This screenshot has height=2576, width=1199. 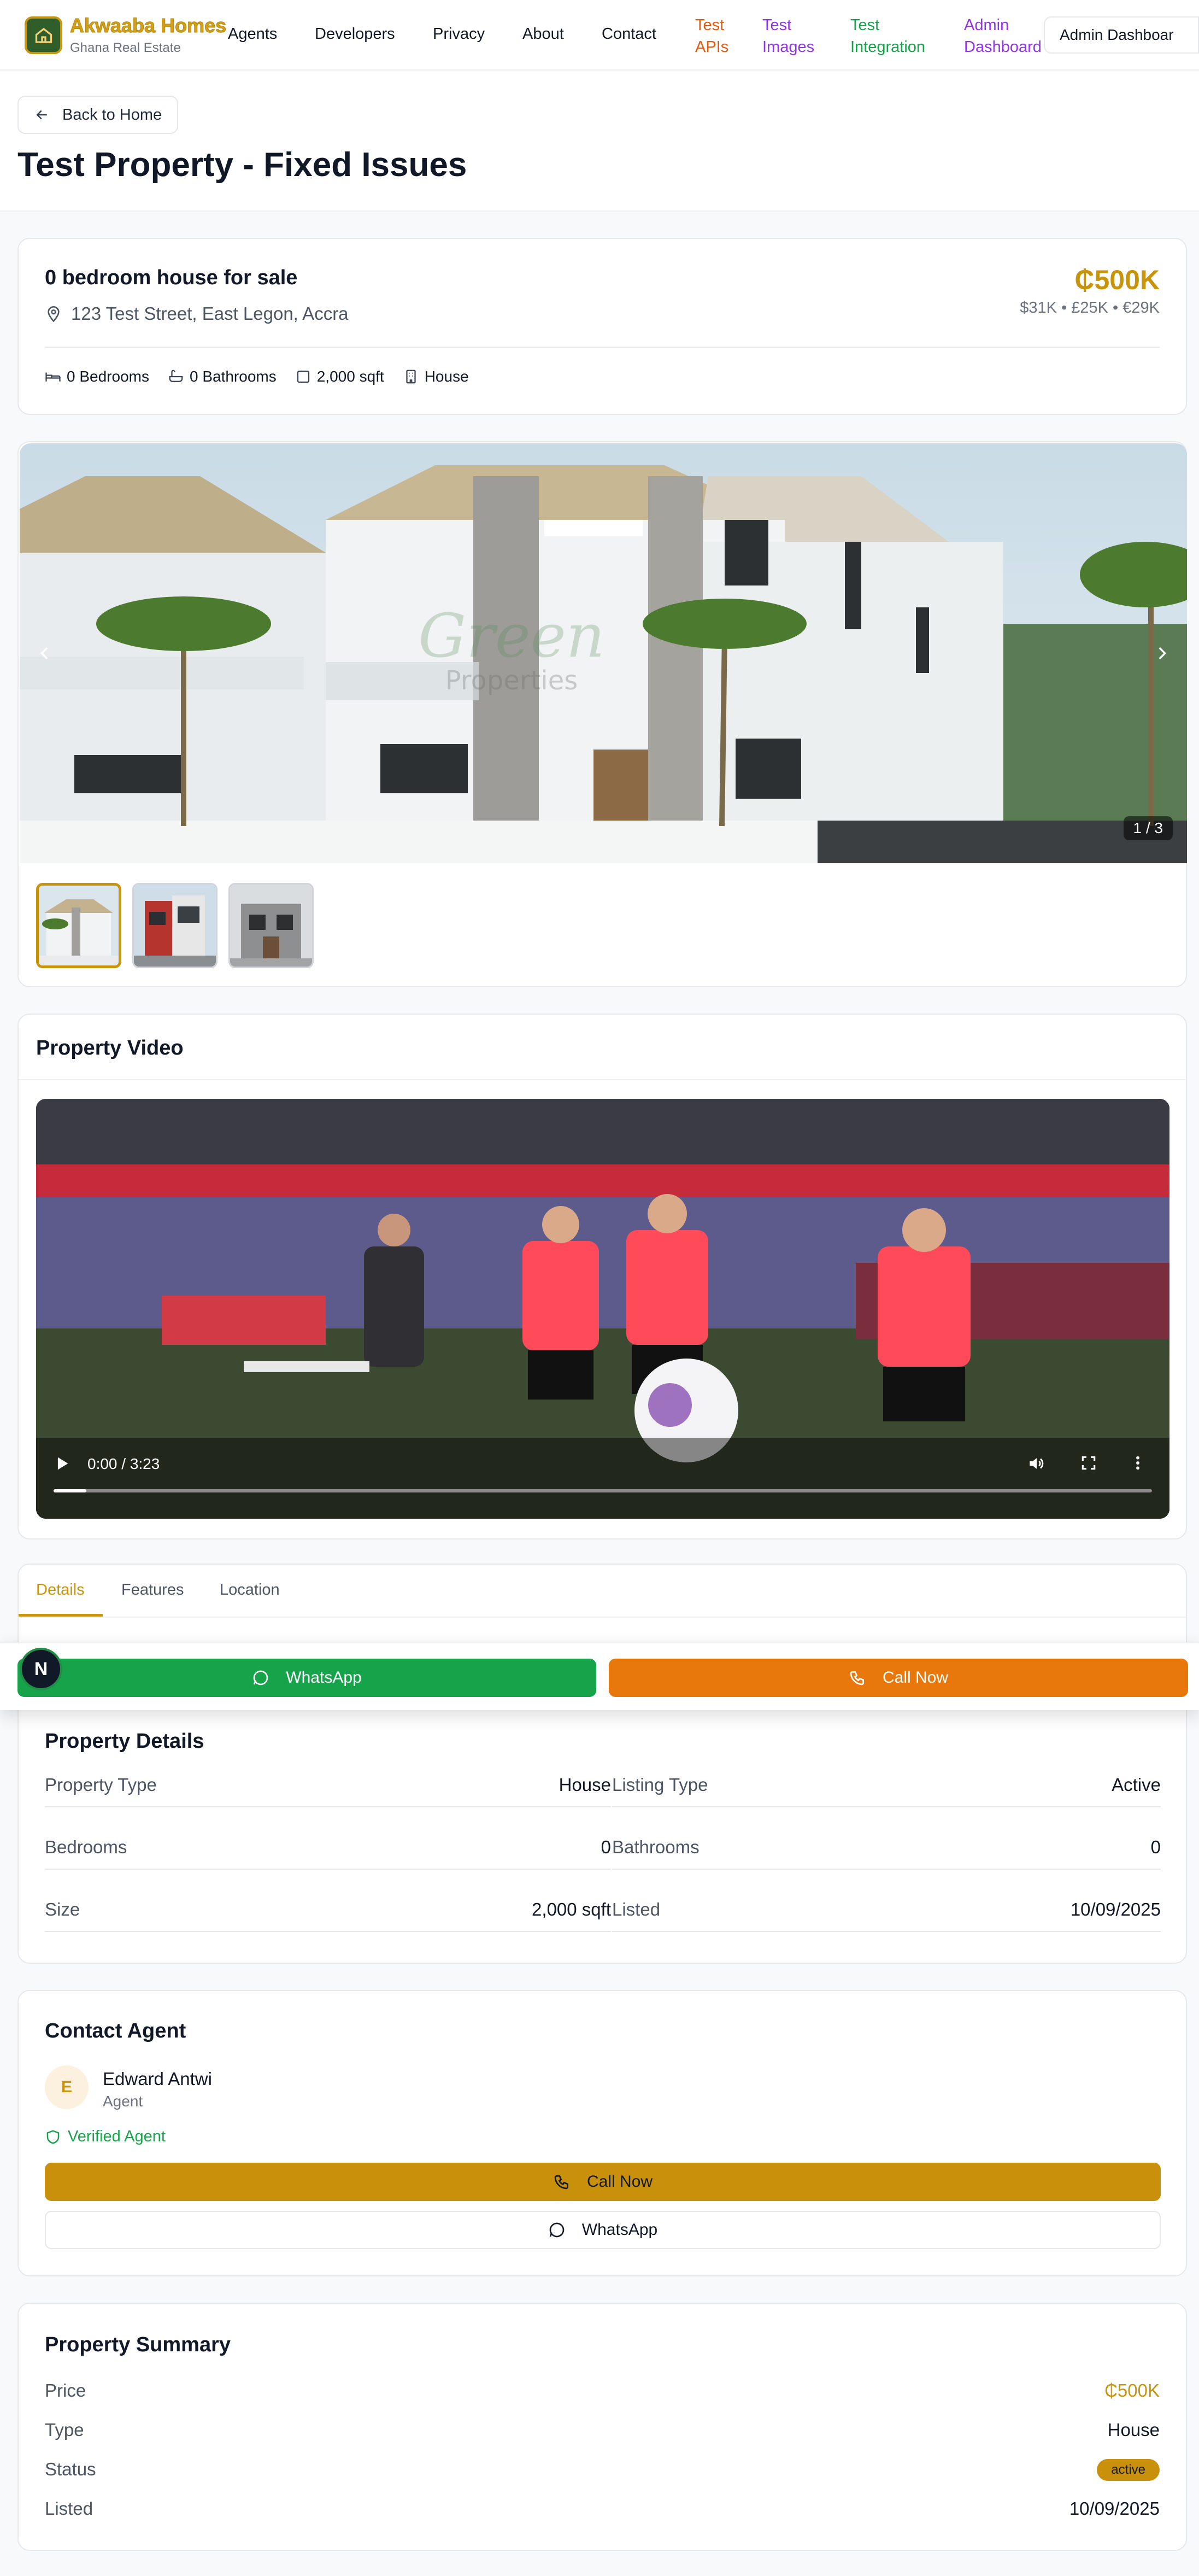 What do you see at coordinates (888, 36) in the screenshot?
I see `nav-test-integration: Test Integration` at bounding box center [888, 36].